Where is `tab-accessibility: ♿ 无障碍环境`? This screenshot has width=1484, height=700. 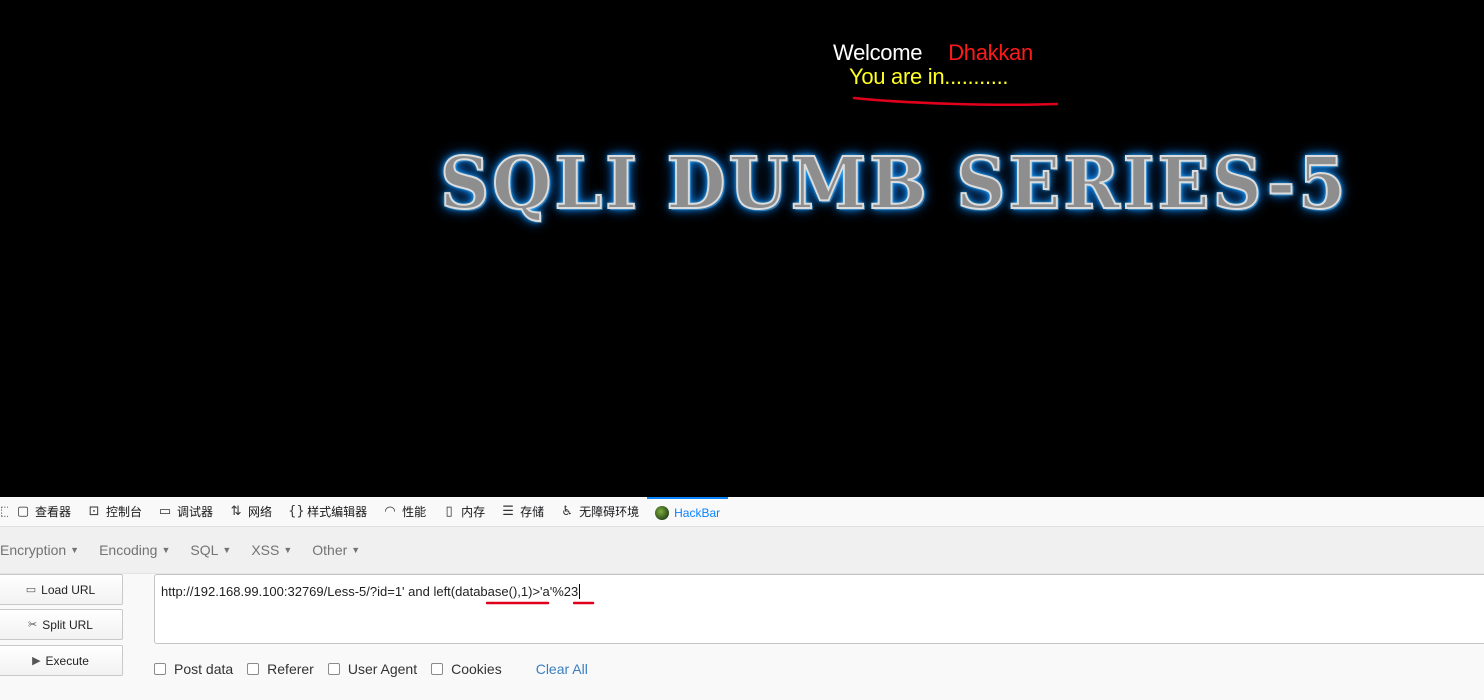
tab-accessibility: ♿ 无障碍环境 is located at coordinates (599, 511).